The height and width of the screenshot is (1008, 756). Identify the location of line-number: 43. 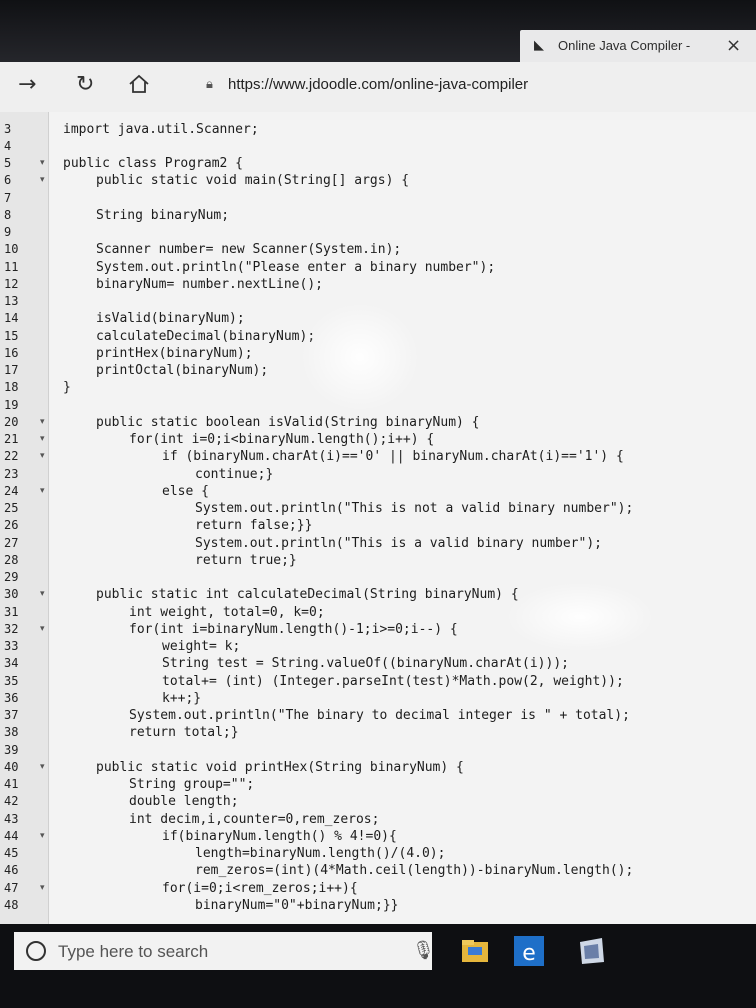
(11, 818).